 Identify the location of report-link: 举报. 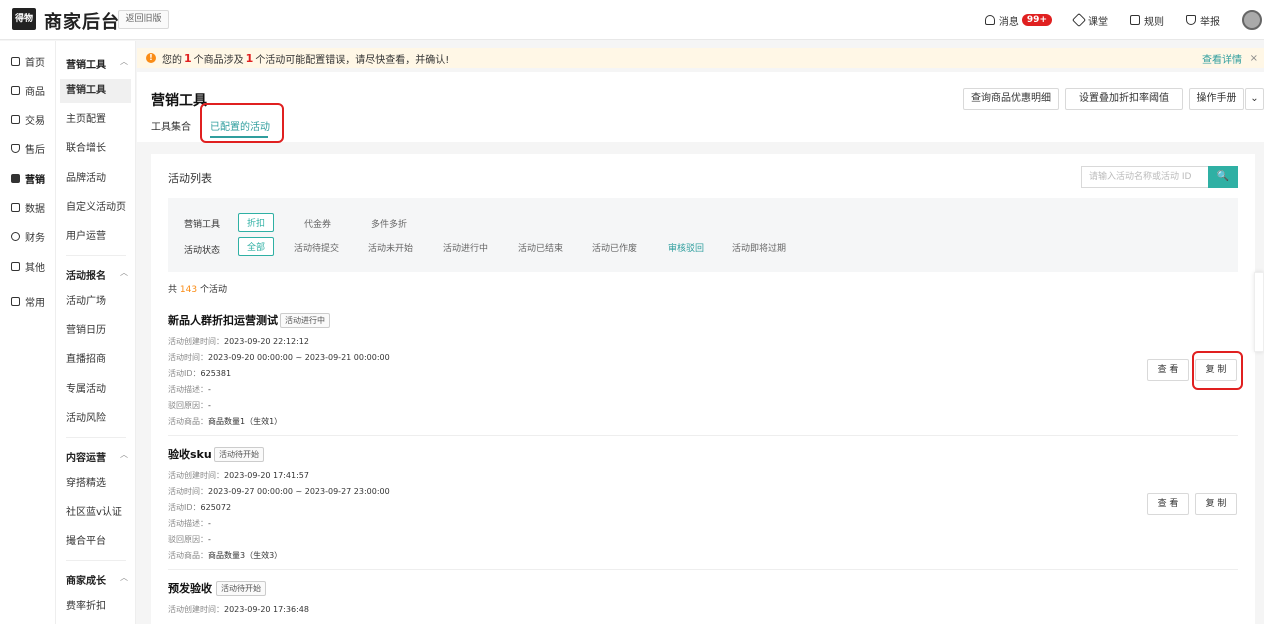
(1203, 20).